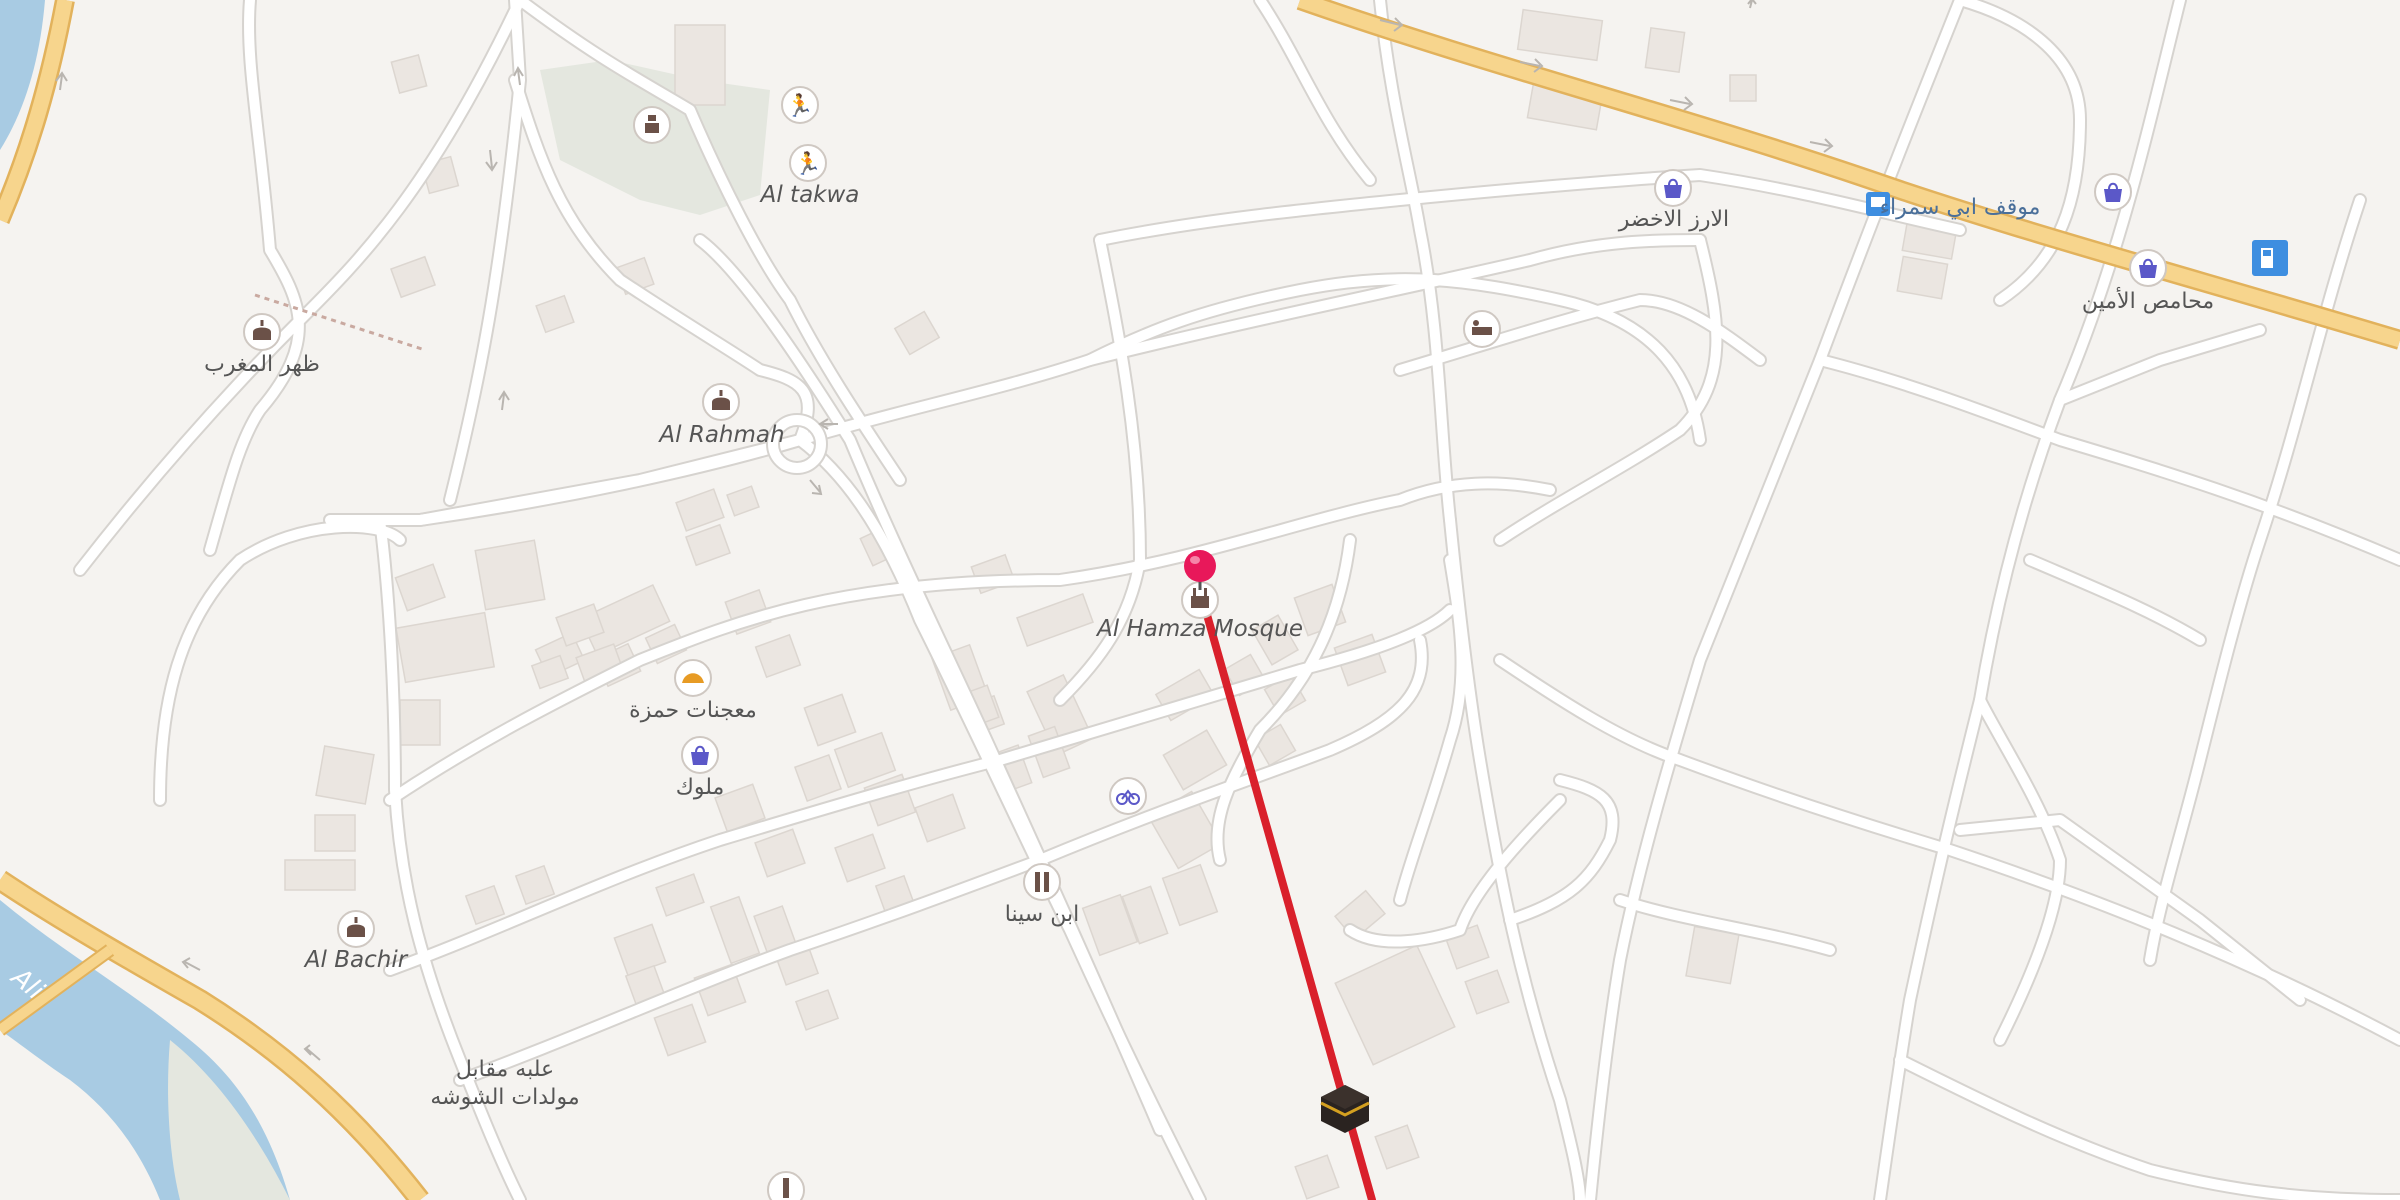 This screenshot has width=2400, height=1200. I want to click on pharmacy-icon, so click(1042, 882).